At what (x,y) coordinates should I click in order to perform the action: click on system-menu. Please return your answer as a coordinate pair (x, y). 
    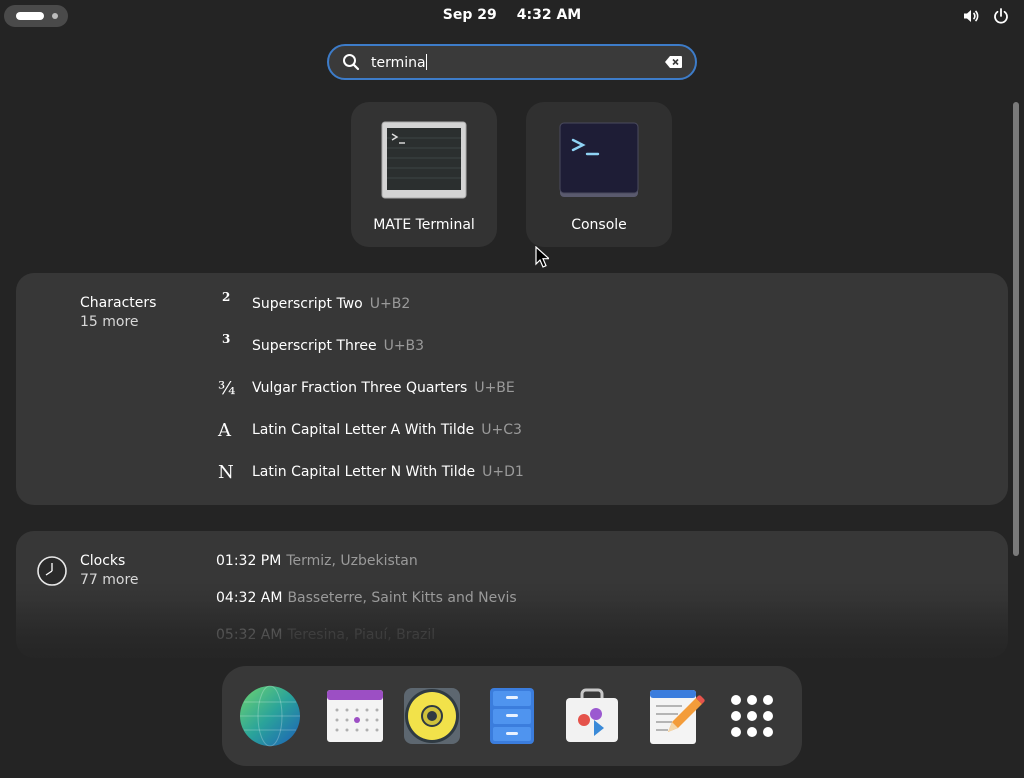
    Looking at the image, I should click on (986, 16).